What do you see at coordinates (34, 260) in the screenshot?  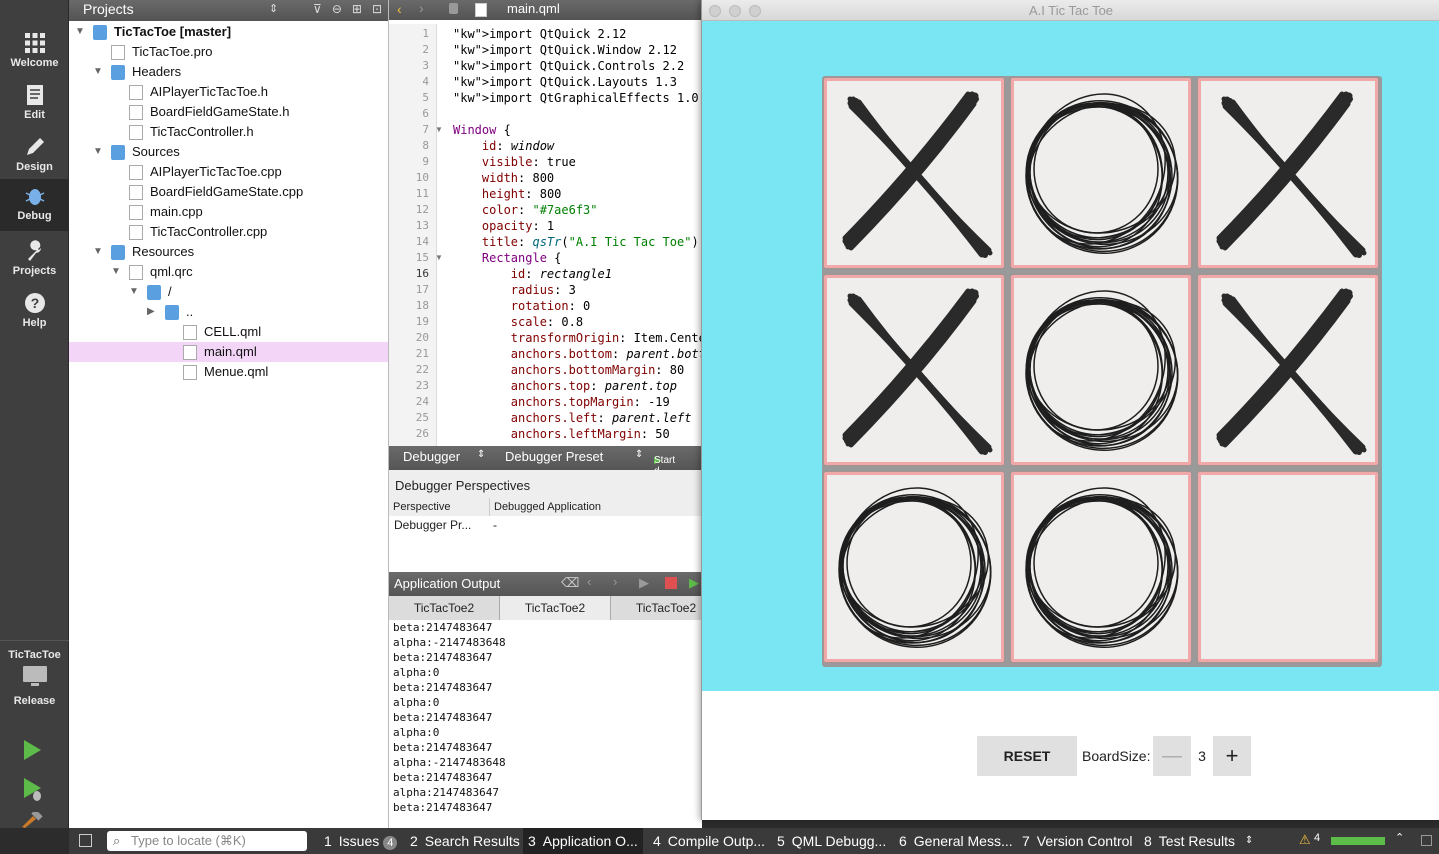 I see `mode-projects: Projects` at bounding box center [34, 260].